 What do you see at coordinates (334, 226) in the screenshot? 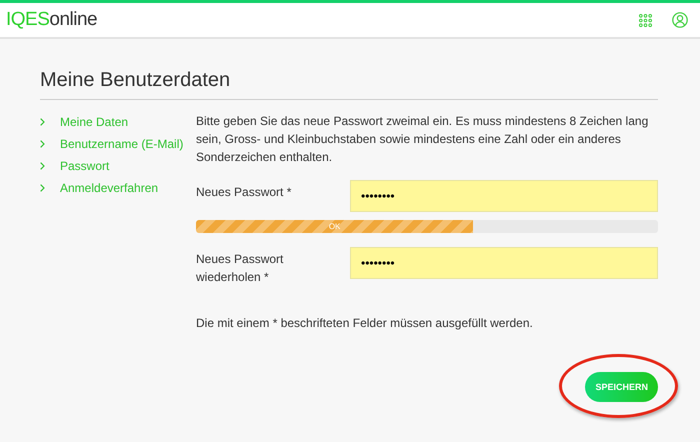
I see `strength-label: OK` at bounding box center [334, 226].